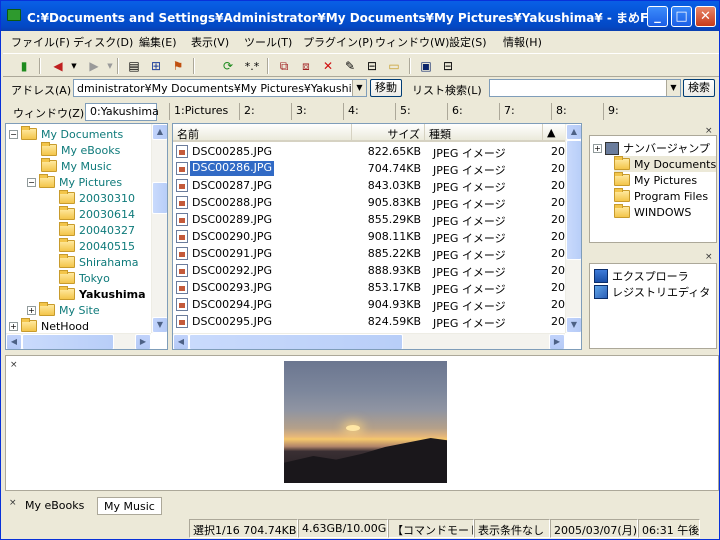 This screenshot has width=720, height=540. I want to click on tree-item-20040327: 20040327, so click(97, 230).